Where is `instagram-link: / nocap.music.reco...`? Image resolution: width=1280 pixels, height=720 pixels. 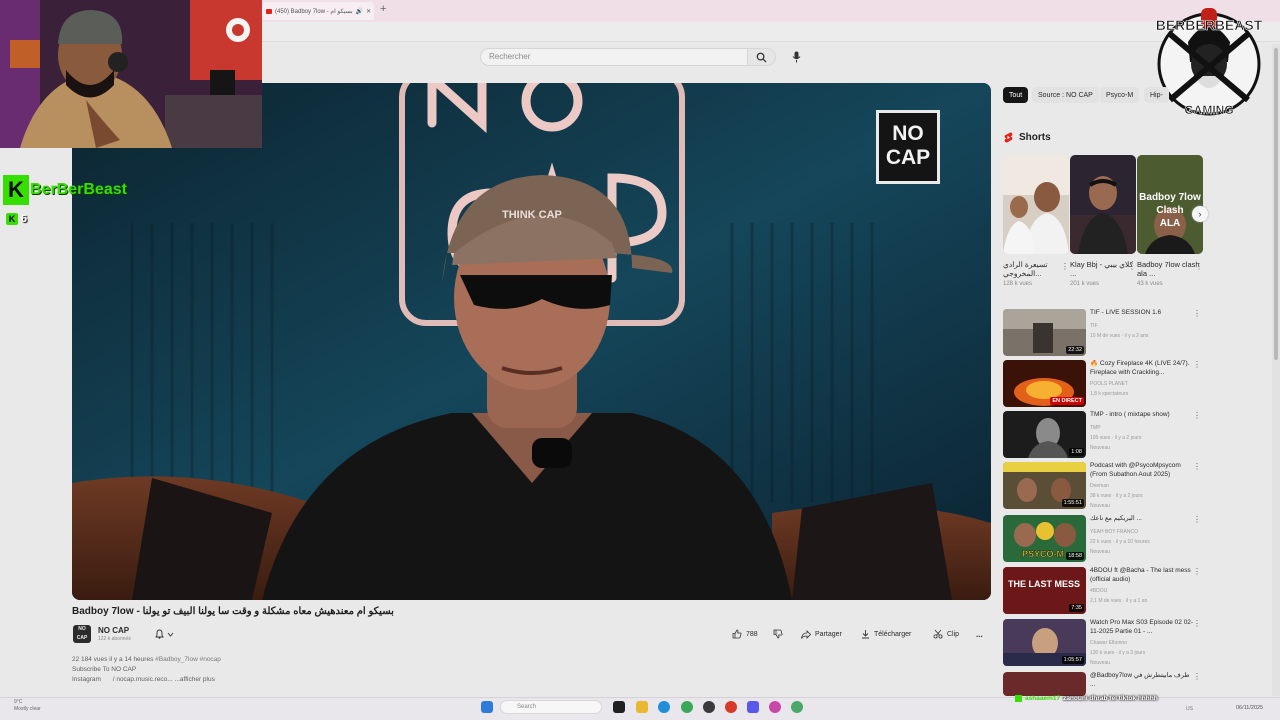 instagram-link: / nocap.music.reco... is located at coordinates (143, 679).